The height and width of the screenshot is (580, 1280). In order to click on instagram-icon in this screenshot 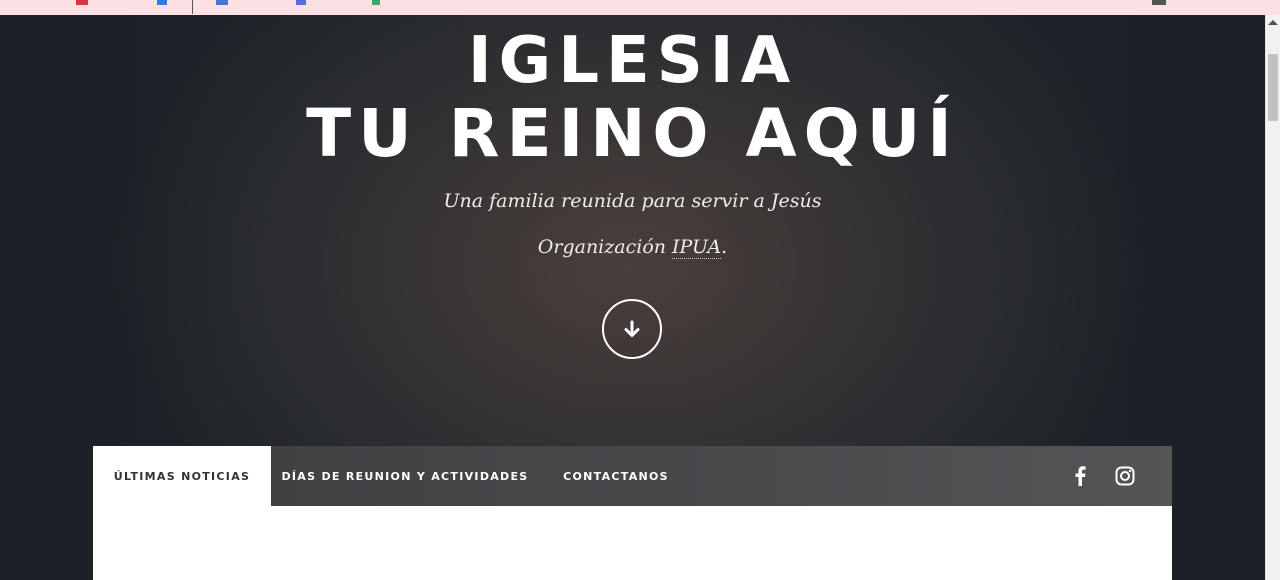, I will do `click(1125, 476)`.